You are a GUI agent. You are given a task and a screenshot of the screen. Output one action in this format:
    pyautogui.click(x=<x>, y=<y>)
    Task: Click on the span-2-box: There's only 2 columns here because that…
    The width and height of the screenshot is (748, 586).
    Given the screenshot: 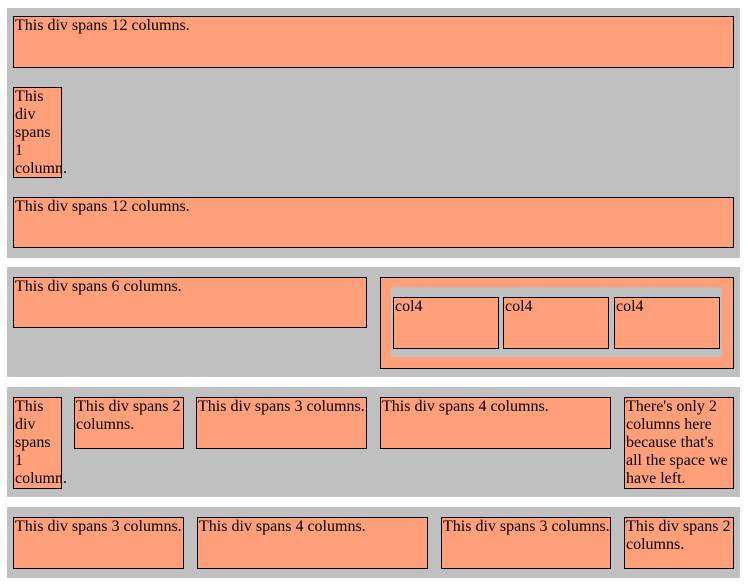 What is the action you would take?
    pyautogui.click(x=679, y=443)
    